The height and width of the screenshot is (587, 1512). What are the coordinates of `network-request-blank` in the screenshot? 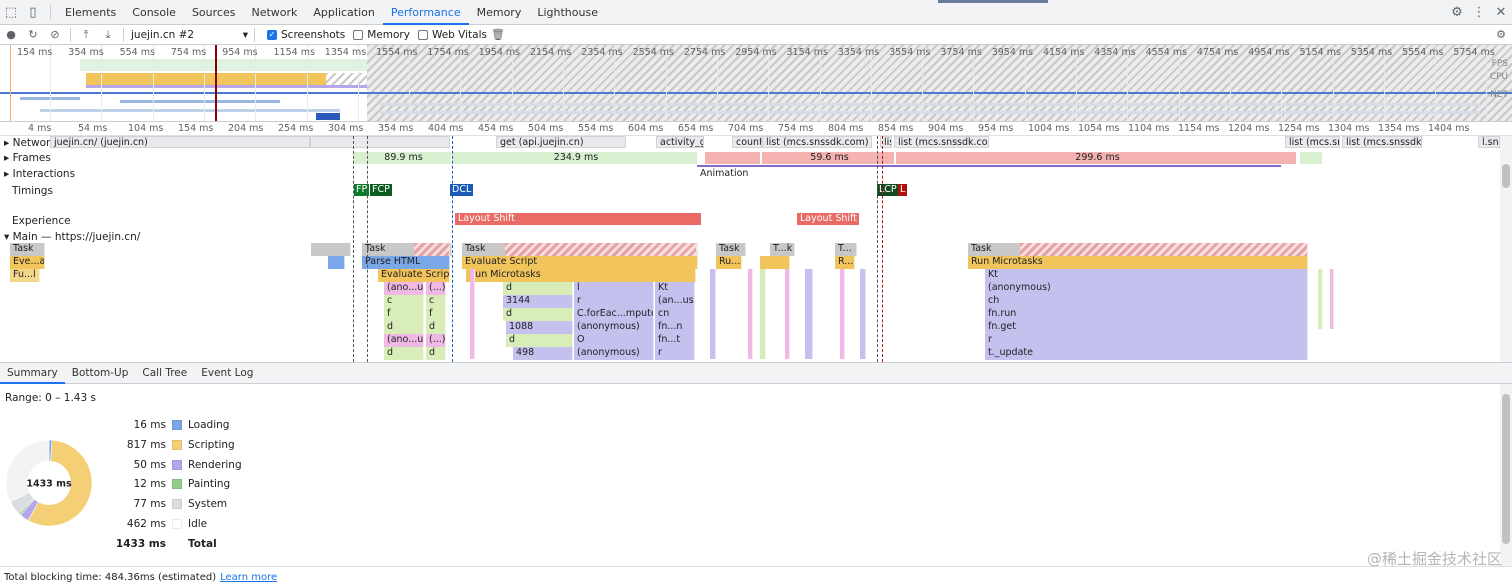 It's located at (380, 142).